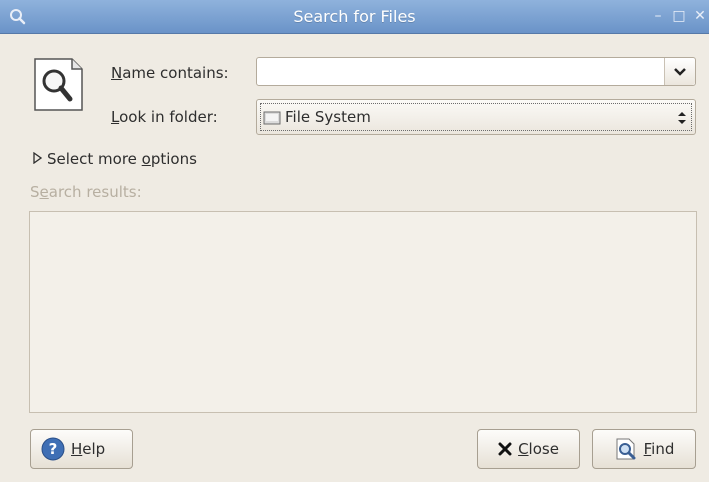 The image size is (709, 482). What do you see at coordinates (170, 73) in the screenshot?
I see `name-contains-label: Name contains:` at bounding box center [170, 73].